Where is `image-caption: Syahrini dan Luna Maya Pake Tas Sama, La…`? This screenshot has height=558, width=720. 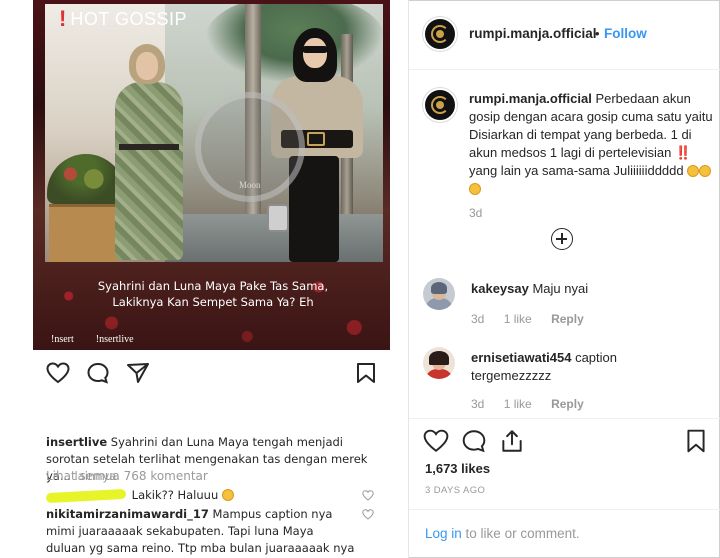
image-caption: Syahrini dan Luna Maya Pake Tas Sama, La… is located at coordinates (213, 294).